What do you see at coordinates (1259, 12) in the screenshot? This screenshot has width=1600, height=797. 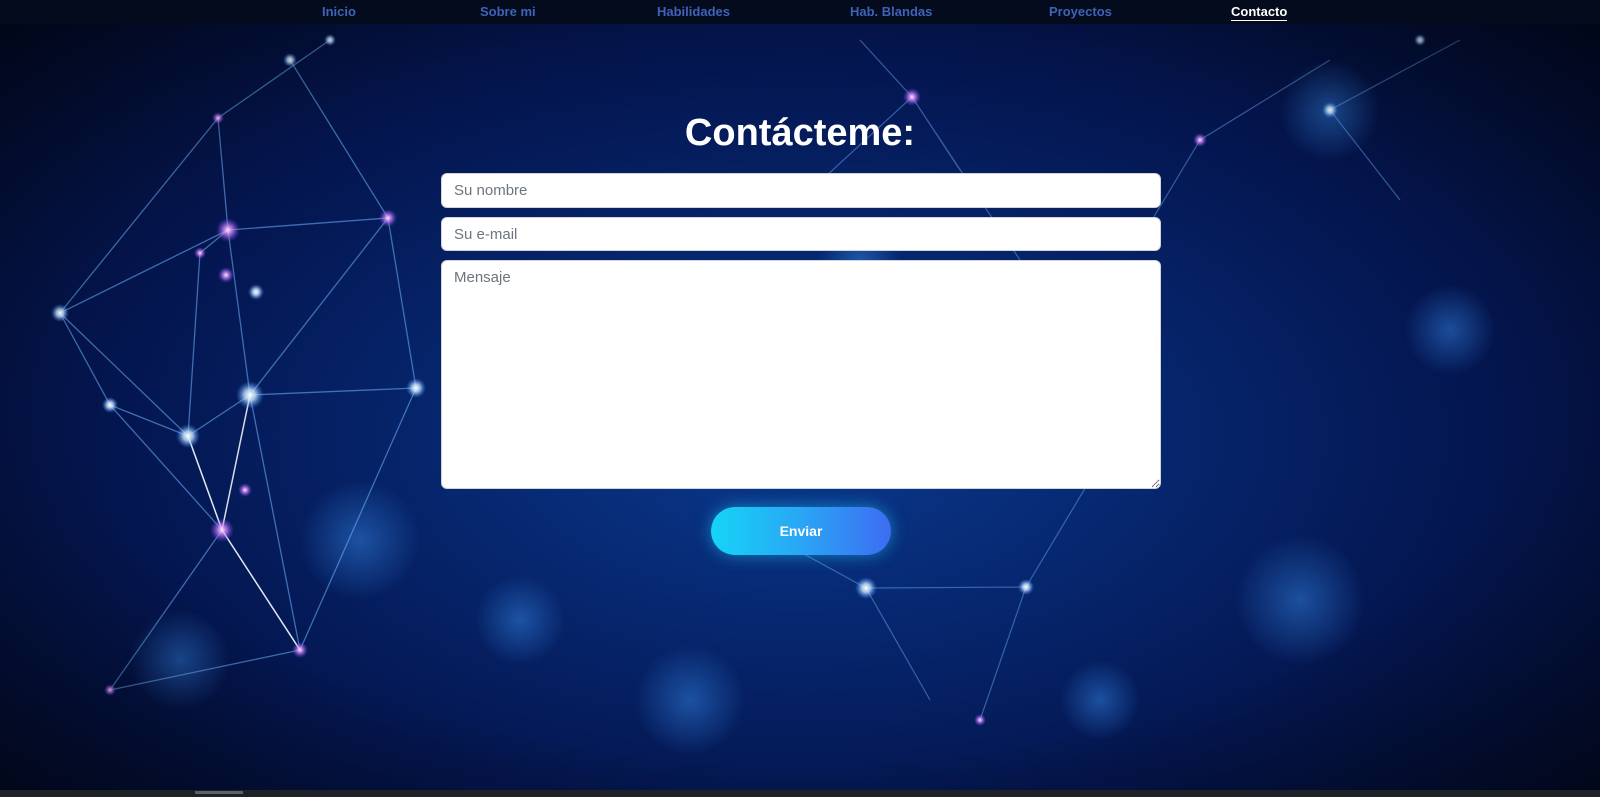 I see `nav-link-contacto: Contacto` at bounding box center [1259, 12].